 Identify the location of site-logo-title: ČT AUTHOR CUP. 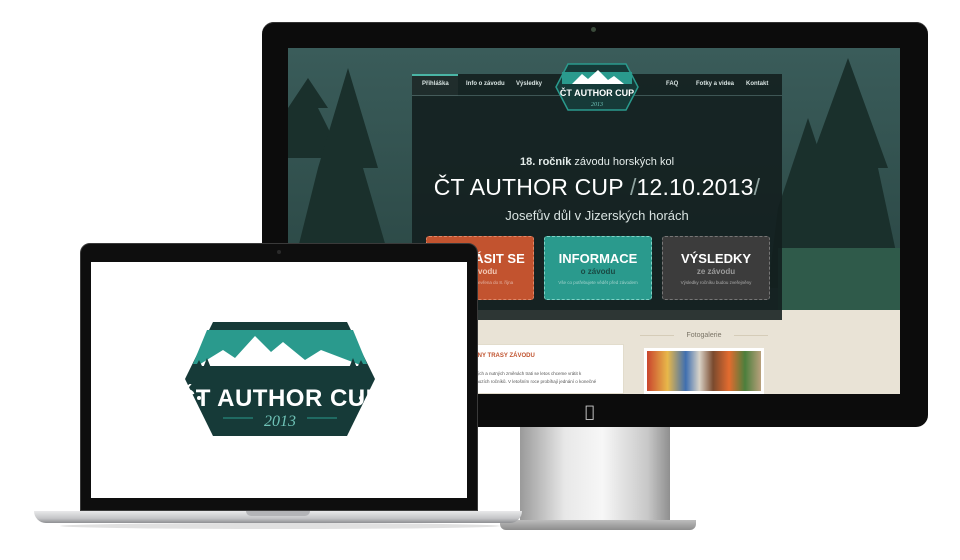
(597, 92).